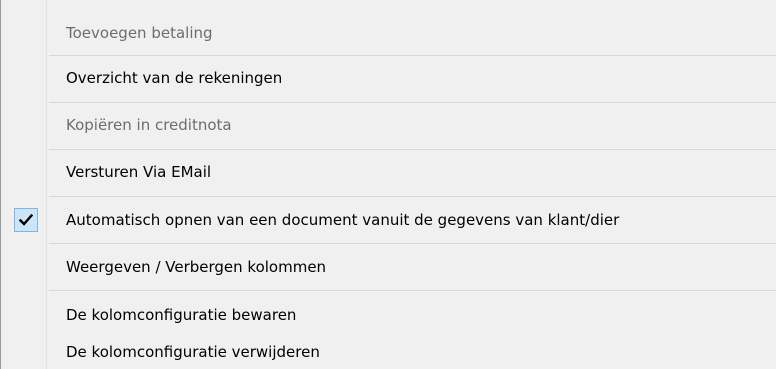 The image size is (776, 369). I want to click on menu-item-kolomconfiguratie-verwijderen: De kolomconfiguratie verwijderen, so click(388, 352).